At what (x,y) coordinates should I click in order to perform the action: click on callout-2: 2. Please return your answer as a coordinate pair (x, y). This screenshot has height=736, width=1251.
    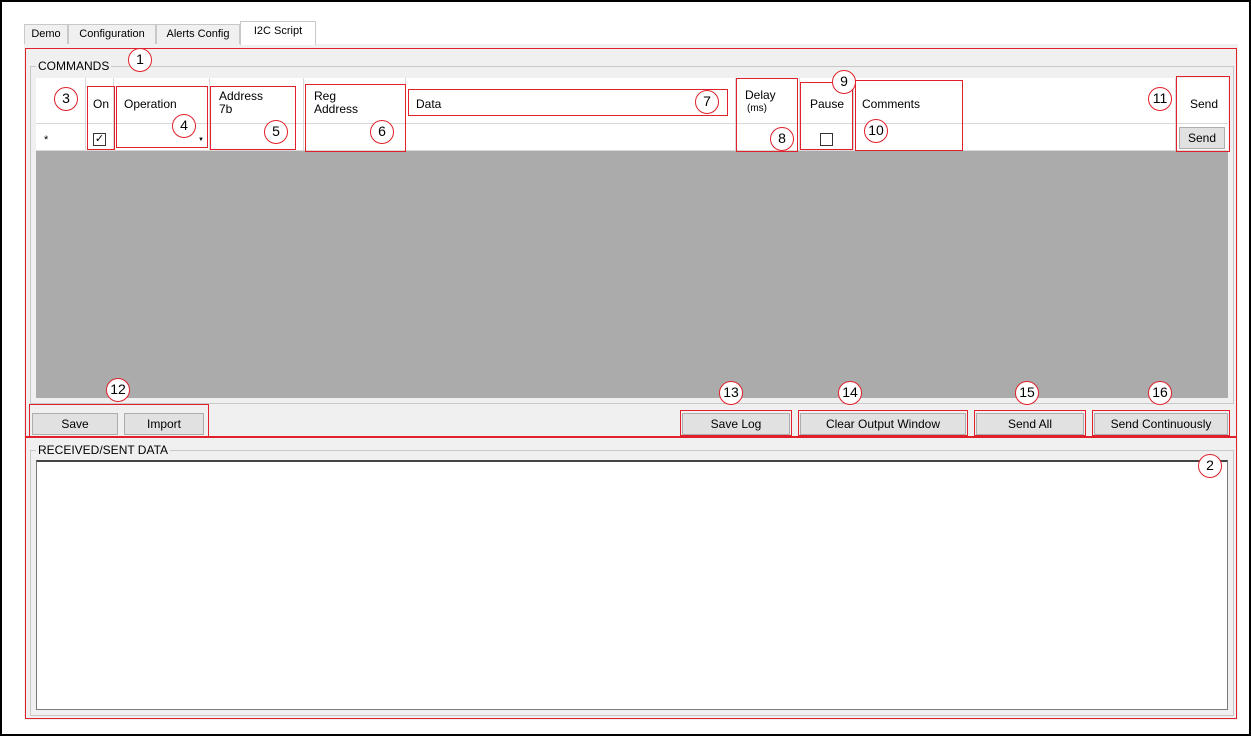
    Looking at the image, I should click on (1210, 466).